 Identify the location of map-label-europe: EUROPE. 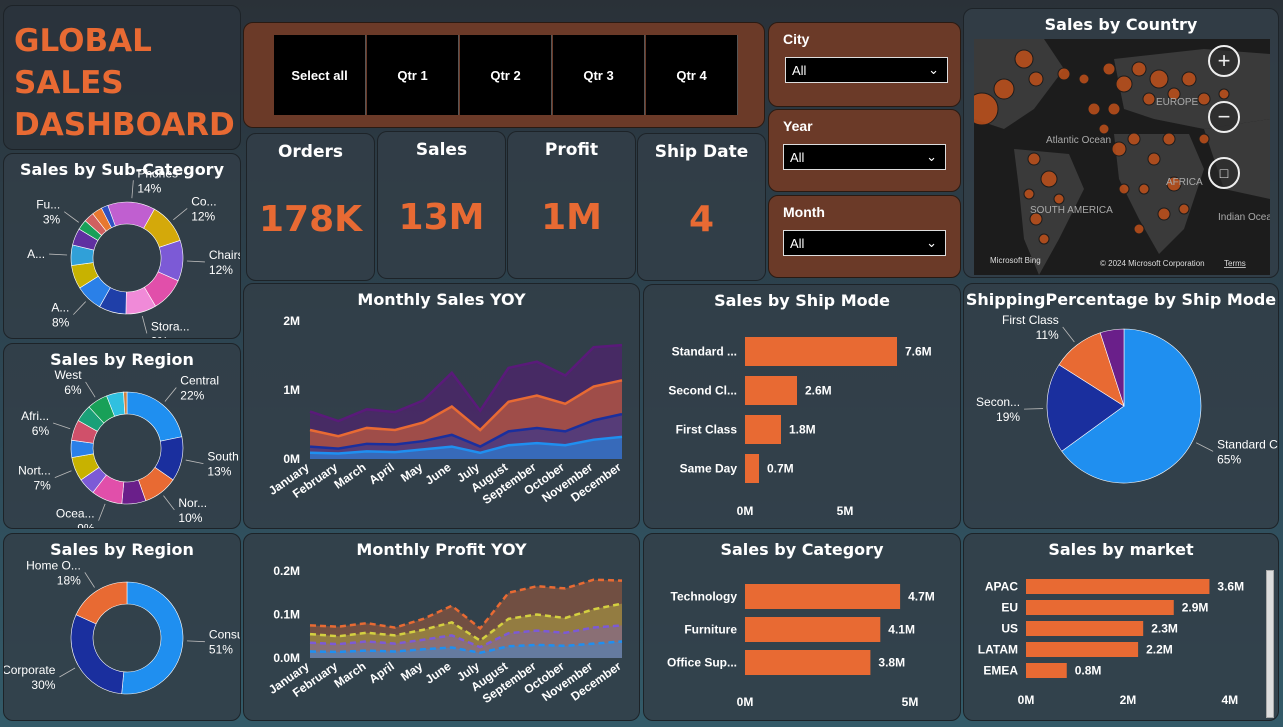
(1177, 102).